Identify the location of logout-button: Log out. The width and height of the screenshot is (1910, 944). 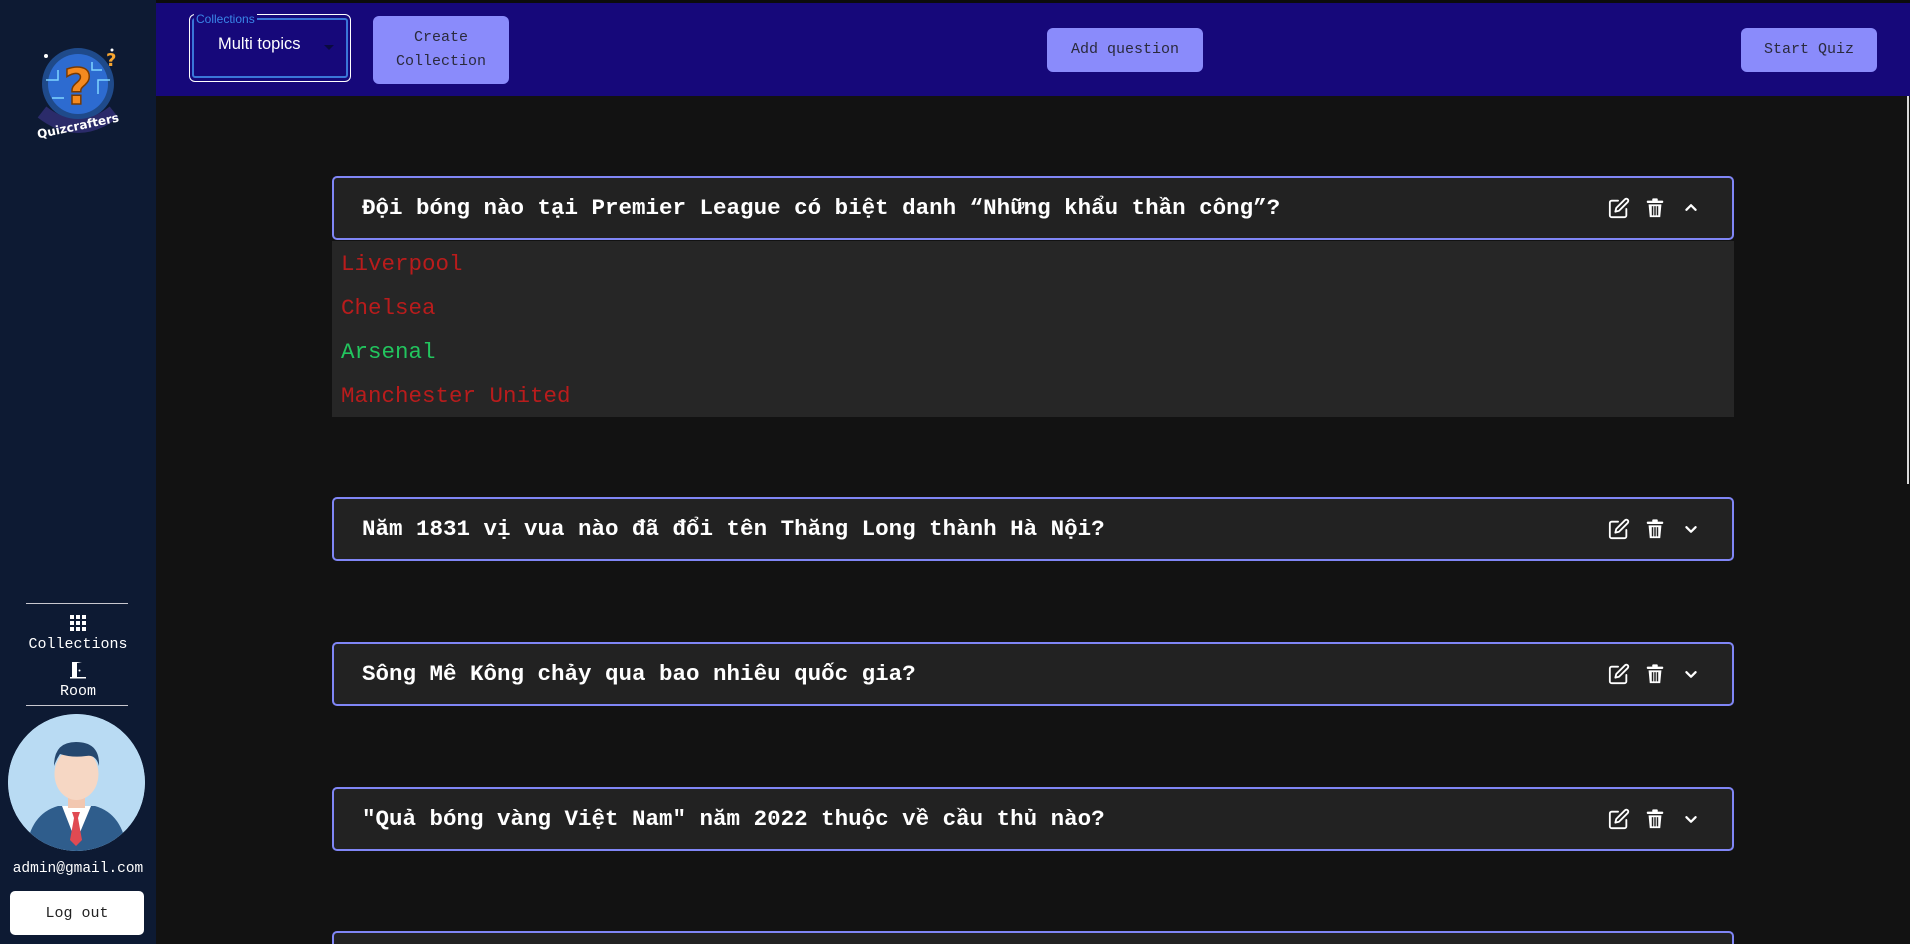
(77, 913).